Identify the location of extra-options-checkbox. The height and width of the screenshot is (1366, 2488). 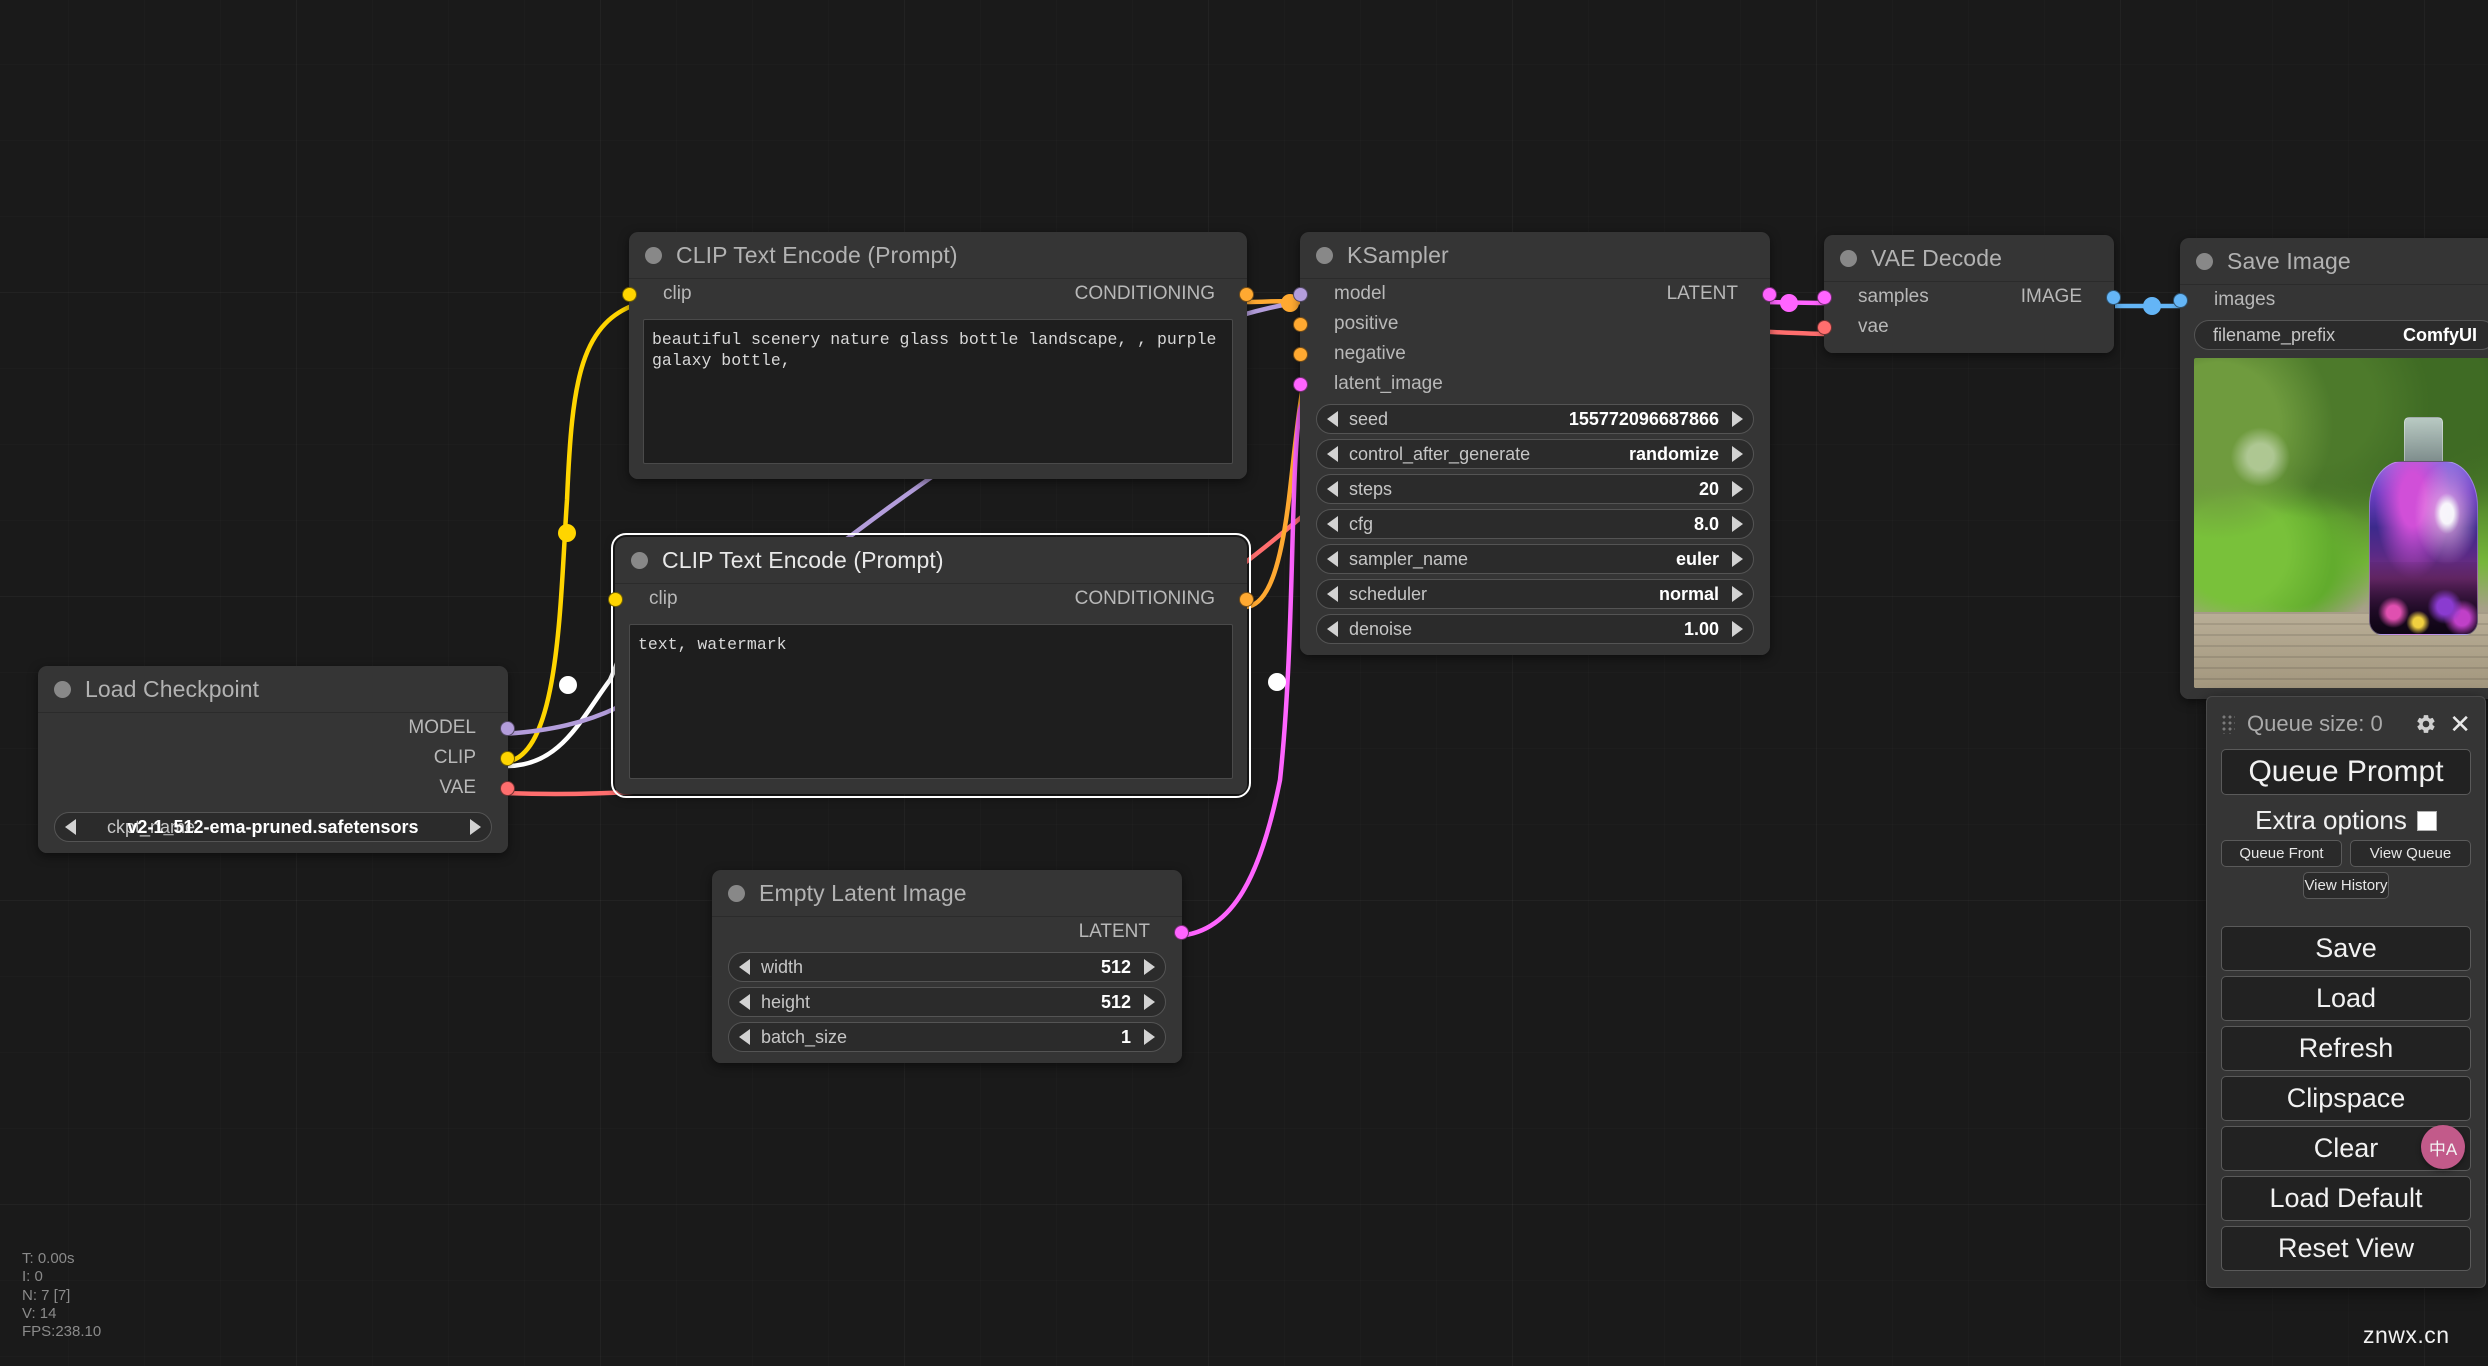
(2426, 820).